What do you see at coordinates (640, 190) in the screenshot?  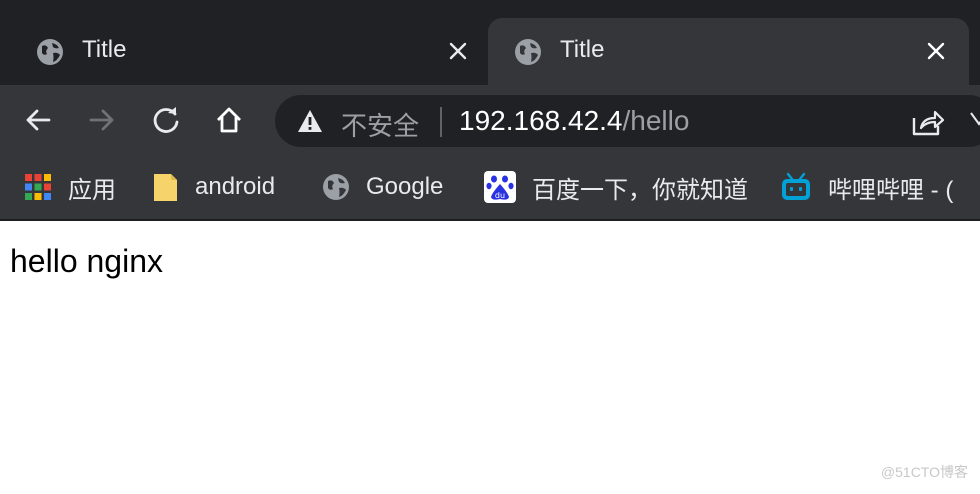 I see `bookmark-label: 百度一下，你就知道` at bounding box center [640, 190].